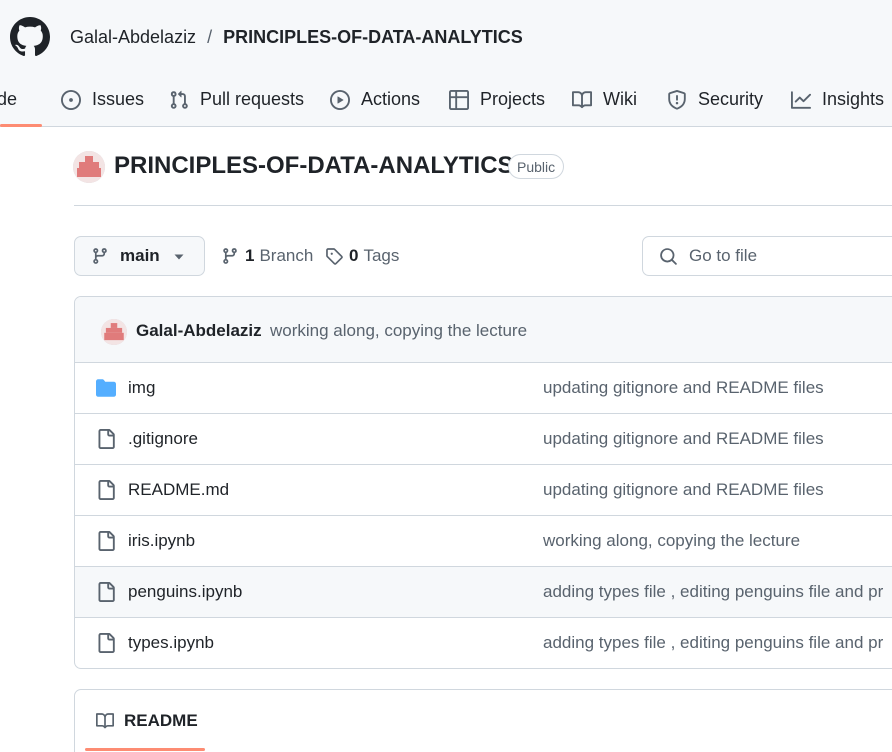 This screenshot has height=752, width=892. I want to click on repo-owner-avatar, so click(89, 167).